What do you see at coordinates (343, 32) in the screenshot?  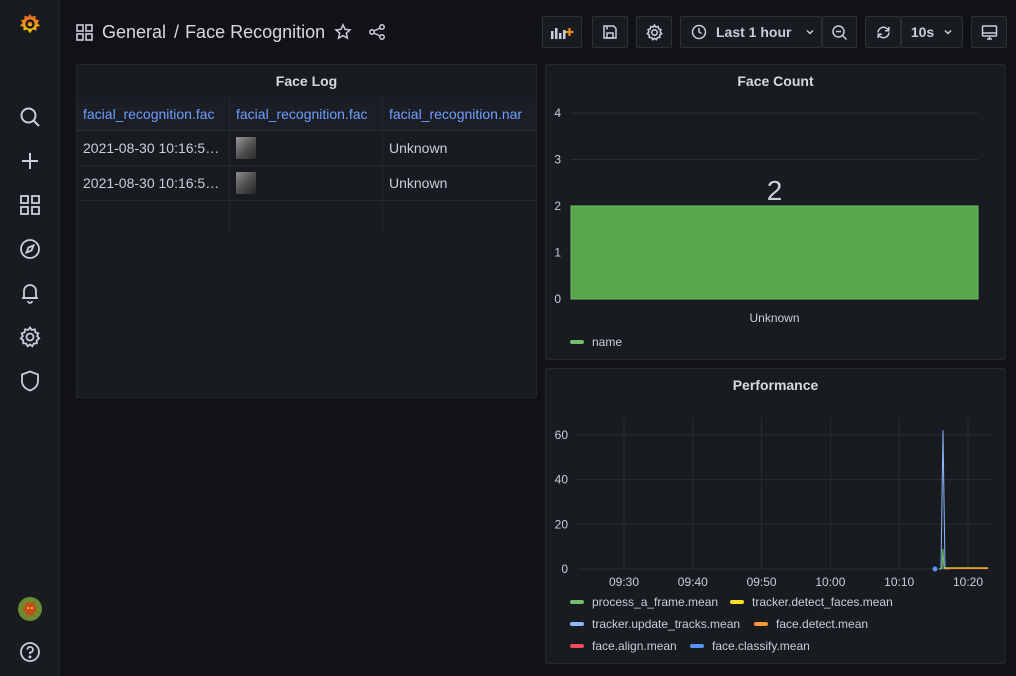 I see `star-icon` at bounding box center [343, 32].